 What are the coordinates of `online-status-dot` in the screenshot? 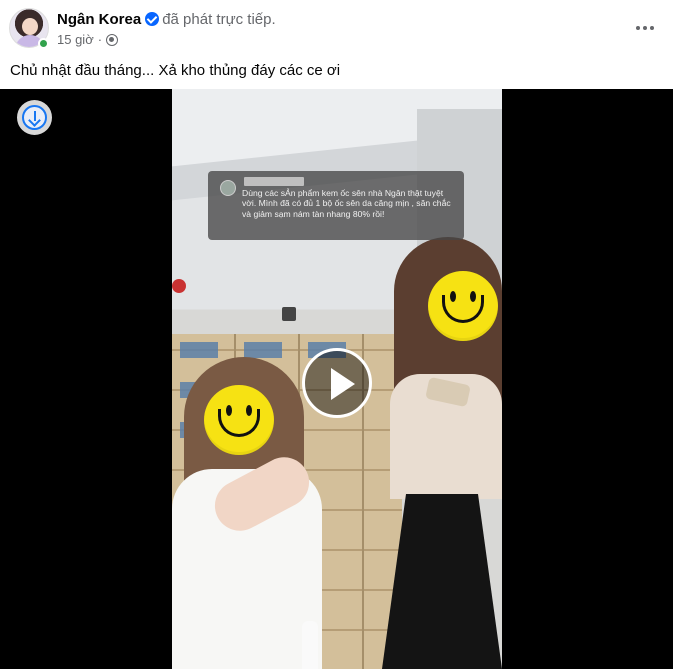 It's located at (43, 43).